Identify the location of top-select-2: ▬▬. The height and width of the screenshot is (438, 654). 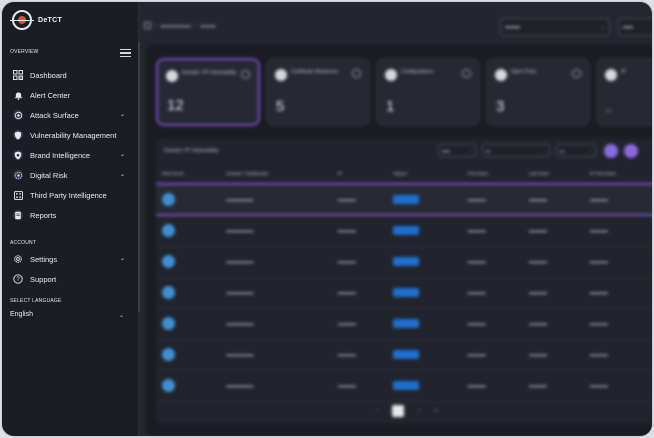
(635, 27).